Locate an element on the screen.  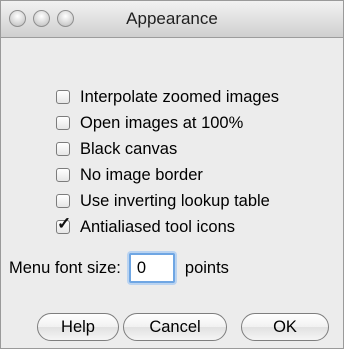
menu-font-size-row: Menu font size: points is located at coordinates (119, 268).